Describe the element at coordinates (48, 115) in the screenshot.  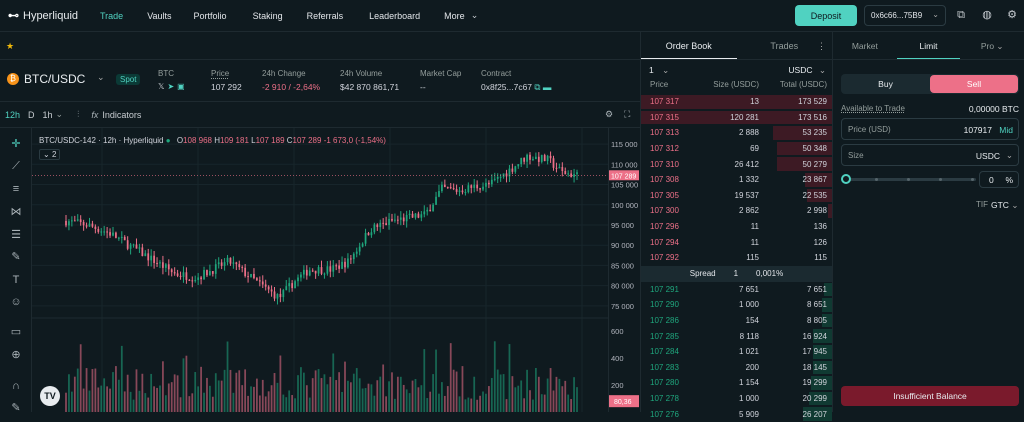
I see `interval-1h: 1h` at that location.